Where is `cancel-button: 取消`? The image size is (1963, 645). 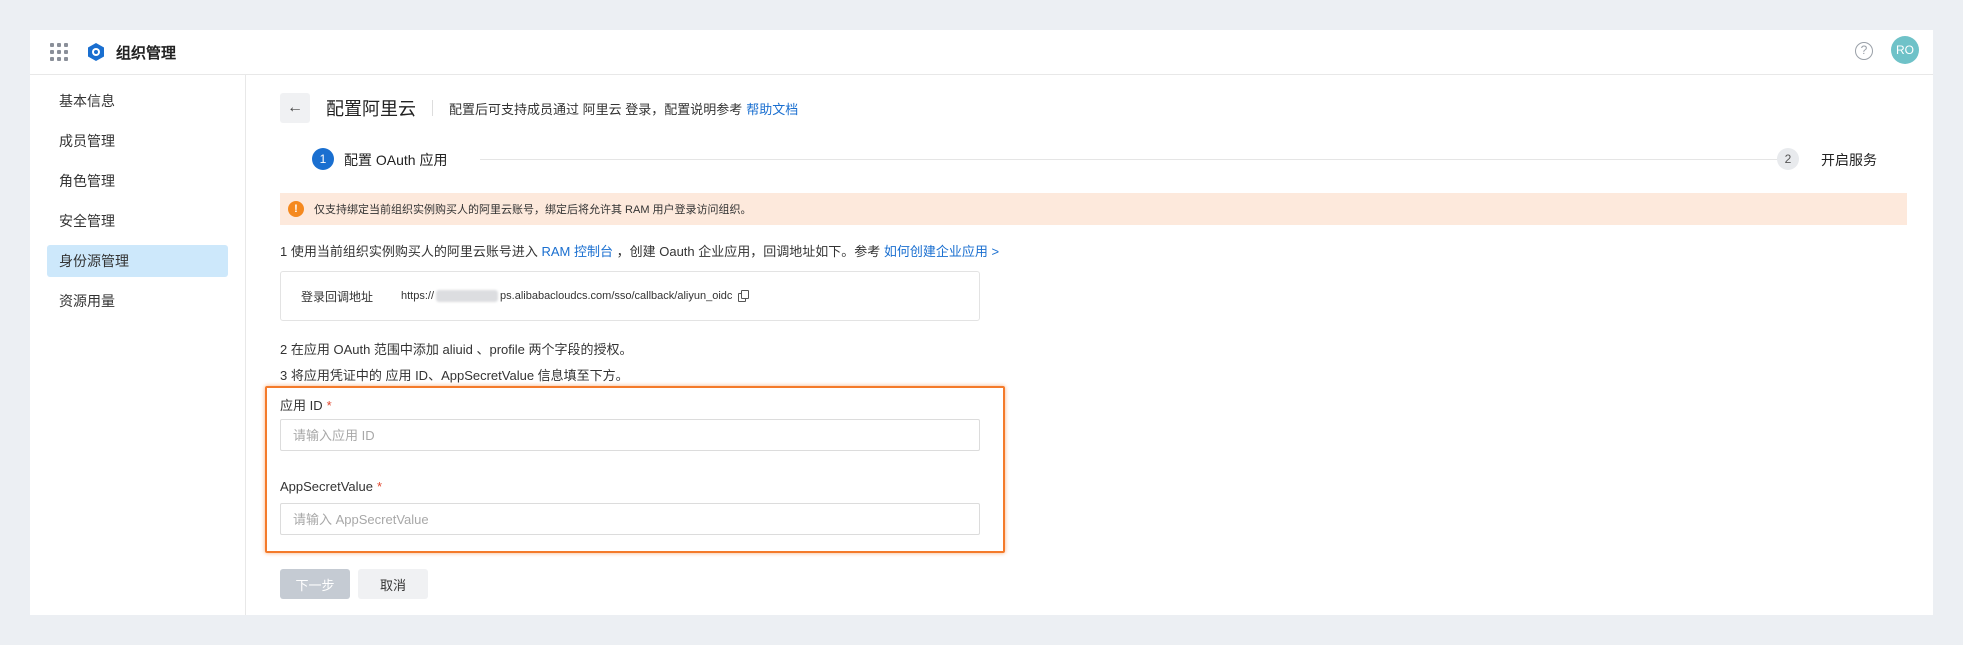 cancel-button: 取消 is located at coordinates (393, 584).